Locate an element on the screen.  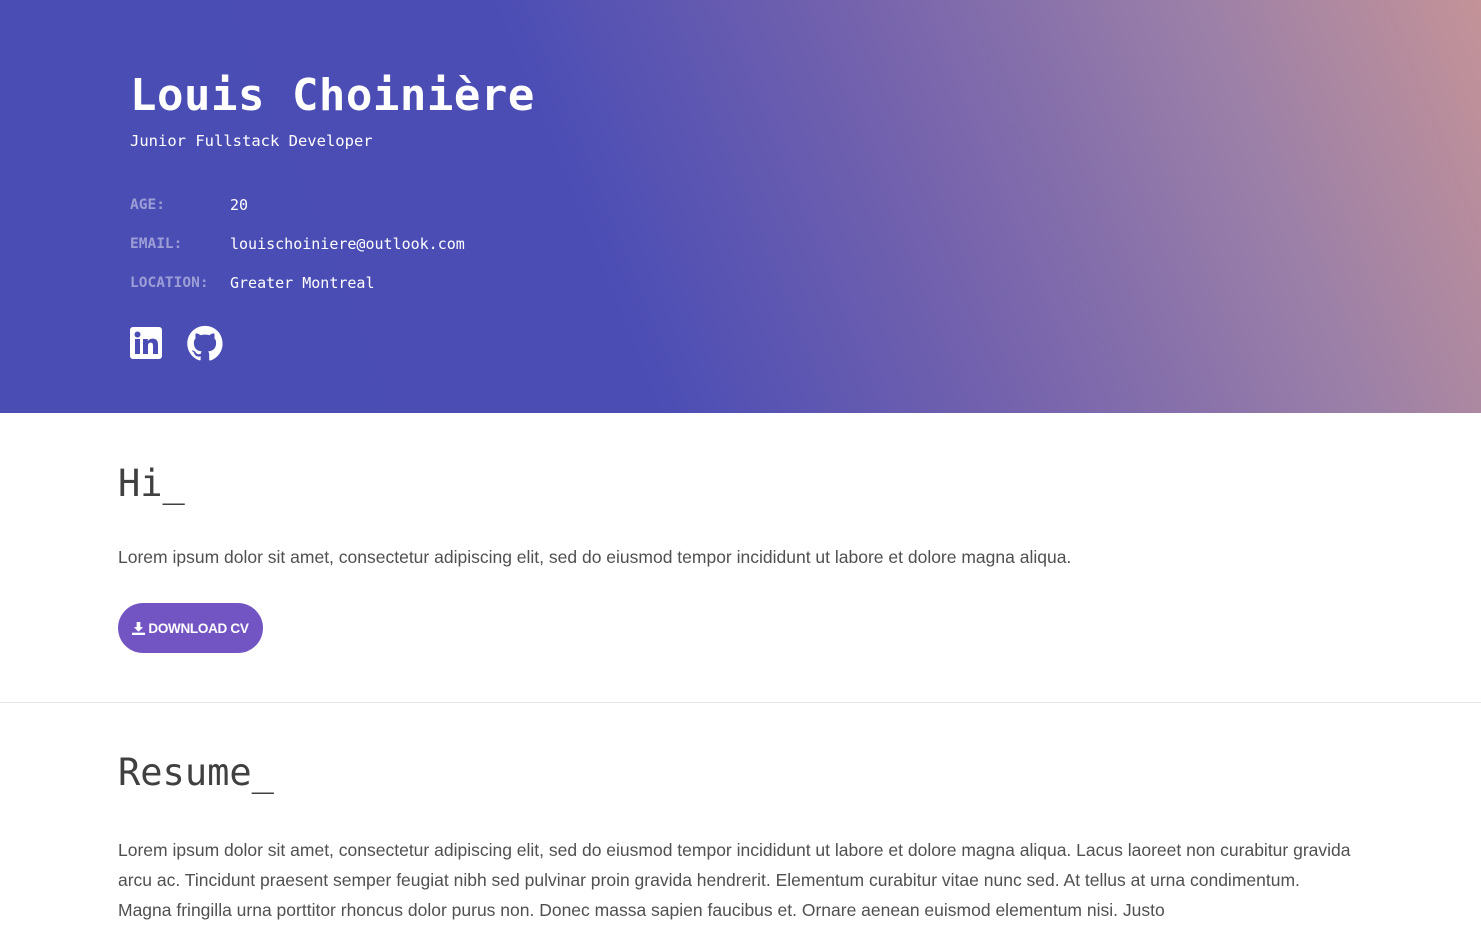
profile-subtitle: Junior Fullstack Developer is located at coordinates (251, 141).